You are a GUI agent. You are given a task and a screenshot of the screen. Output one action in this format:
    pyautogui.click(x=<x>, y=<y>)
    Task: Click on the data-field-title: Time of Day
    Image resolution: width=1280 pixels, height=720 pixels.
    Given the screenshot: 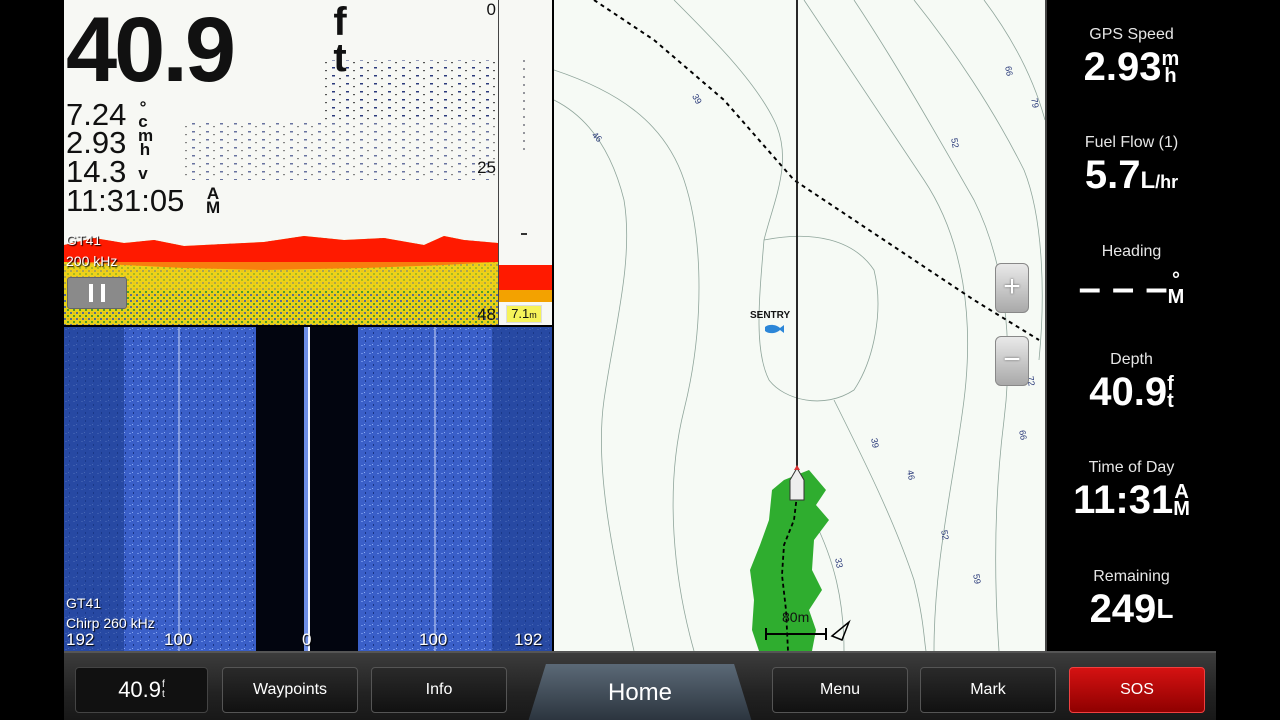 What is the action you would take?
    pyautogui.click(x=1131, y=467)
    